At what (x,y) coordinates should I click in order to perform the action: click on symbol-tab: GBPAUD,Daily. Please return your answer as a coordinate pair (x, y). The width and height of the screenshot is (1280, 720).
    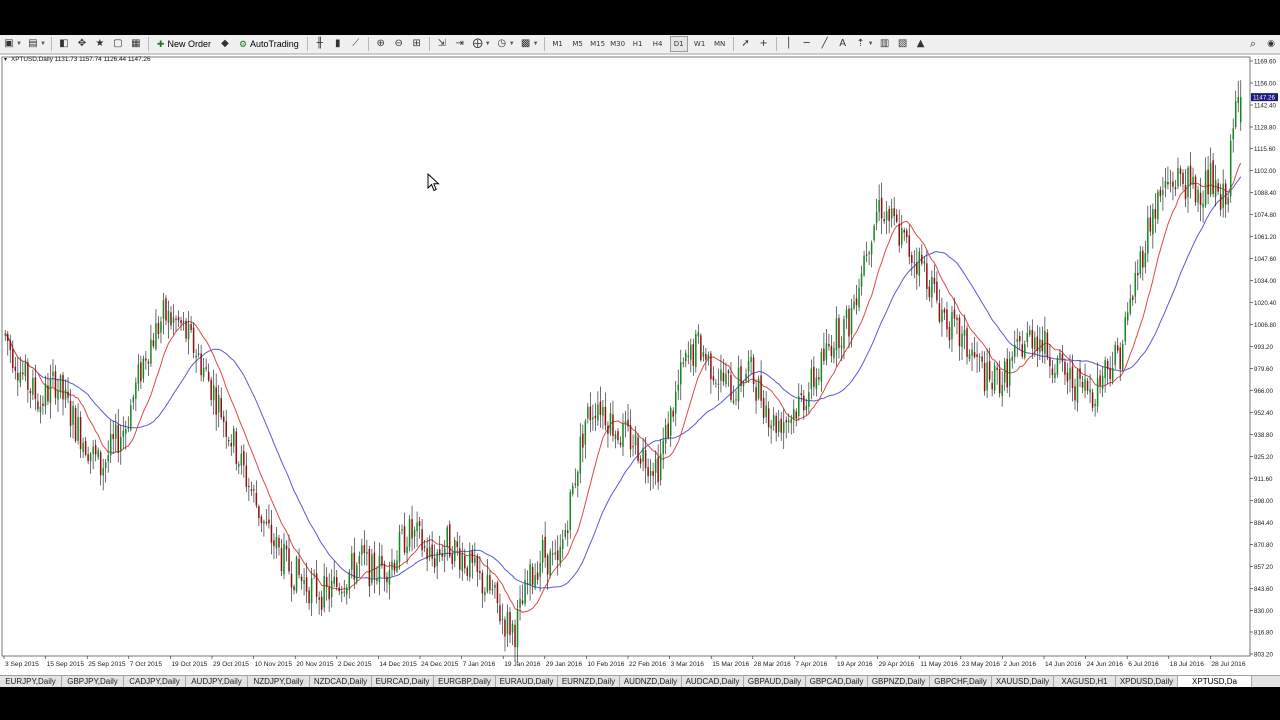
    Looking at the image, I should click on (775, 681).